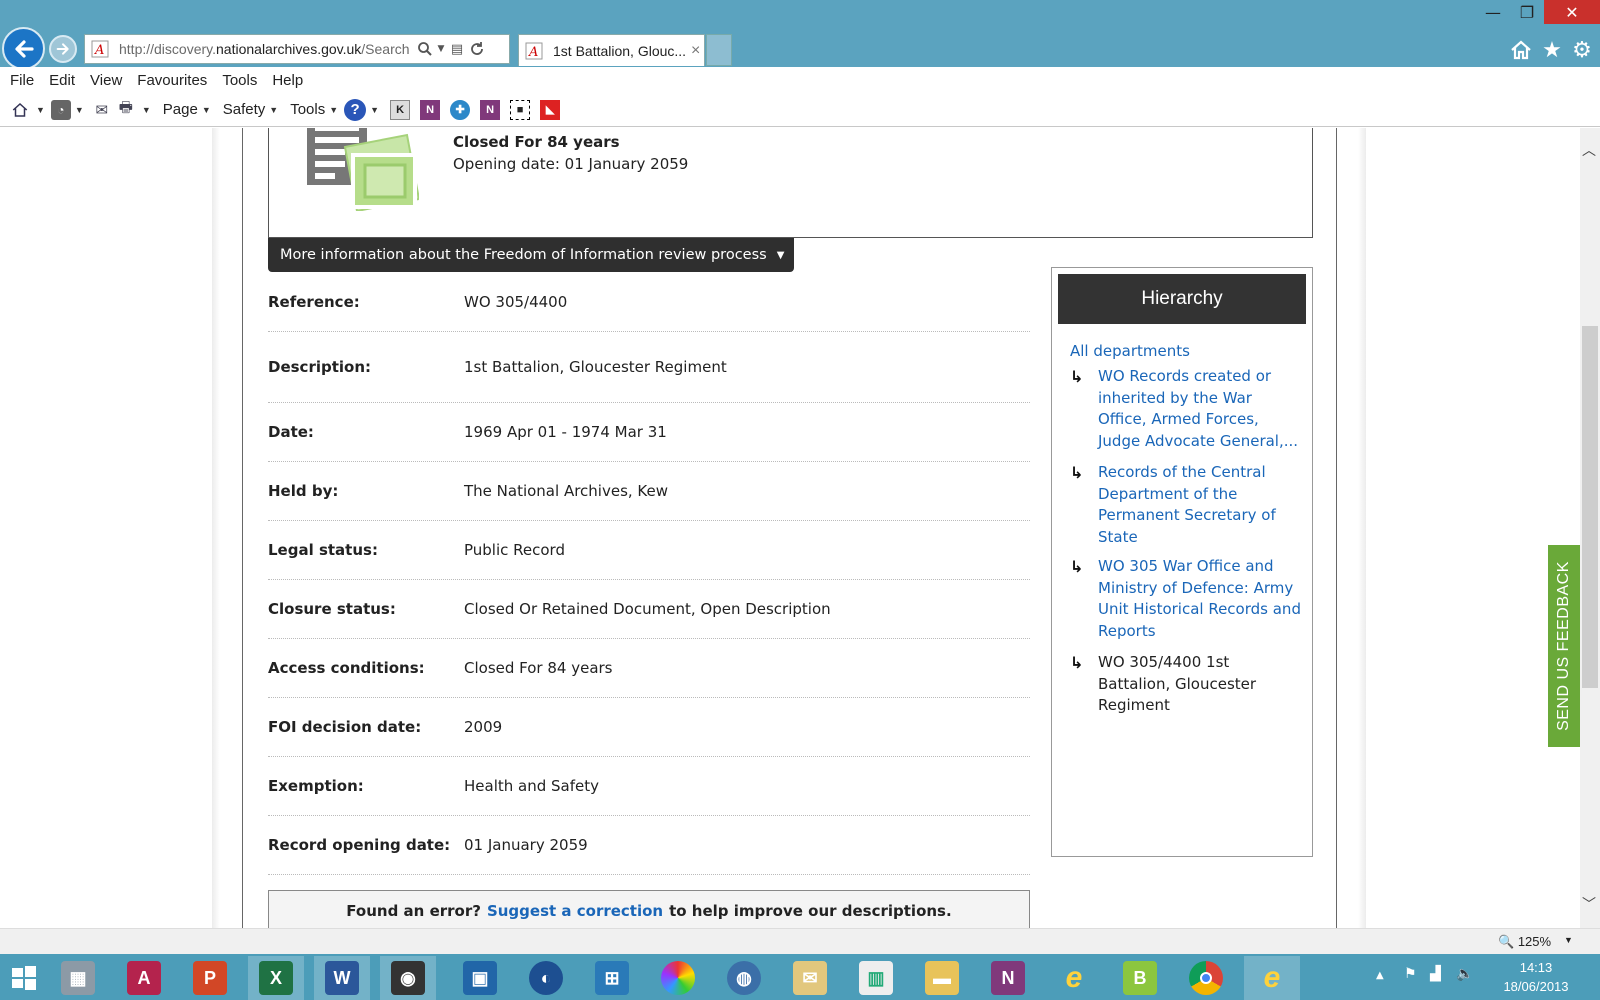 Image resolution: width=1600 pixels, height=1000 pixels. Describe the element at coordinates (400, 109) in the screenshot. I see `k-addon-icon: K` at that location.